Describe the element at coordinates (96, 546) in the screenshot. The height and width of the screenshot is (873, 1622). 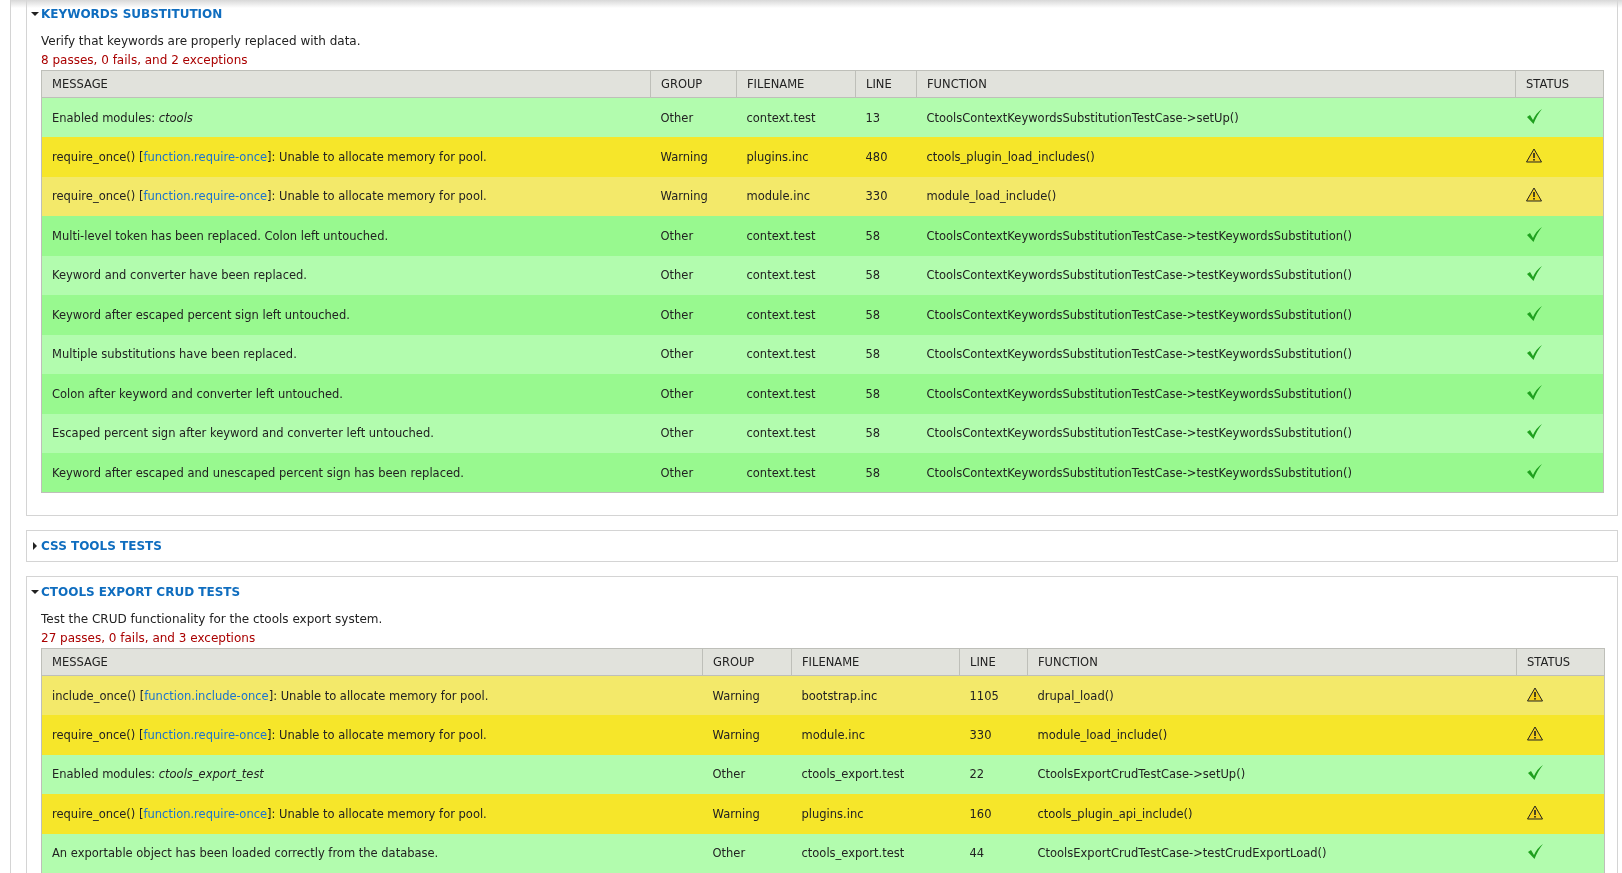
I see `section-toggle: CSS TOOLS TESTS` at that location.